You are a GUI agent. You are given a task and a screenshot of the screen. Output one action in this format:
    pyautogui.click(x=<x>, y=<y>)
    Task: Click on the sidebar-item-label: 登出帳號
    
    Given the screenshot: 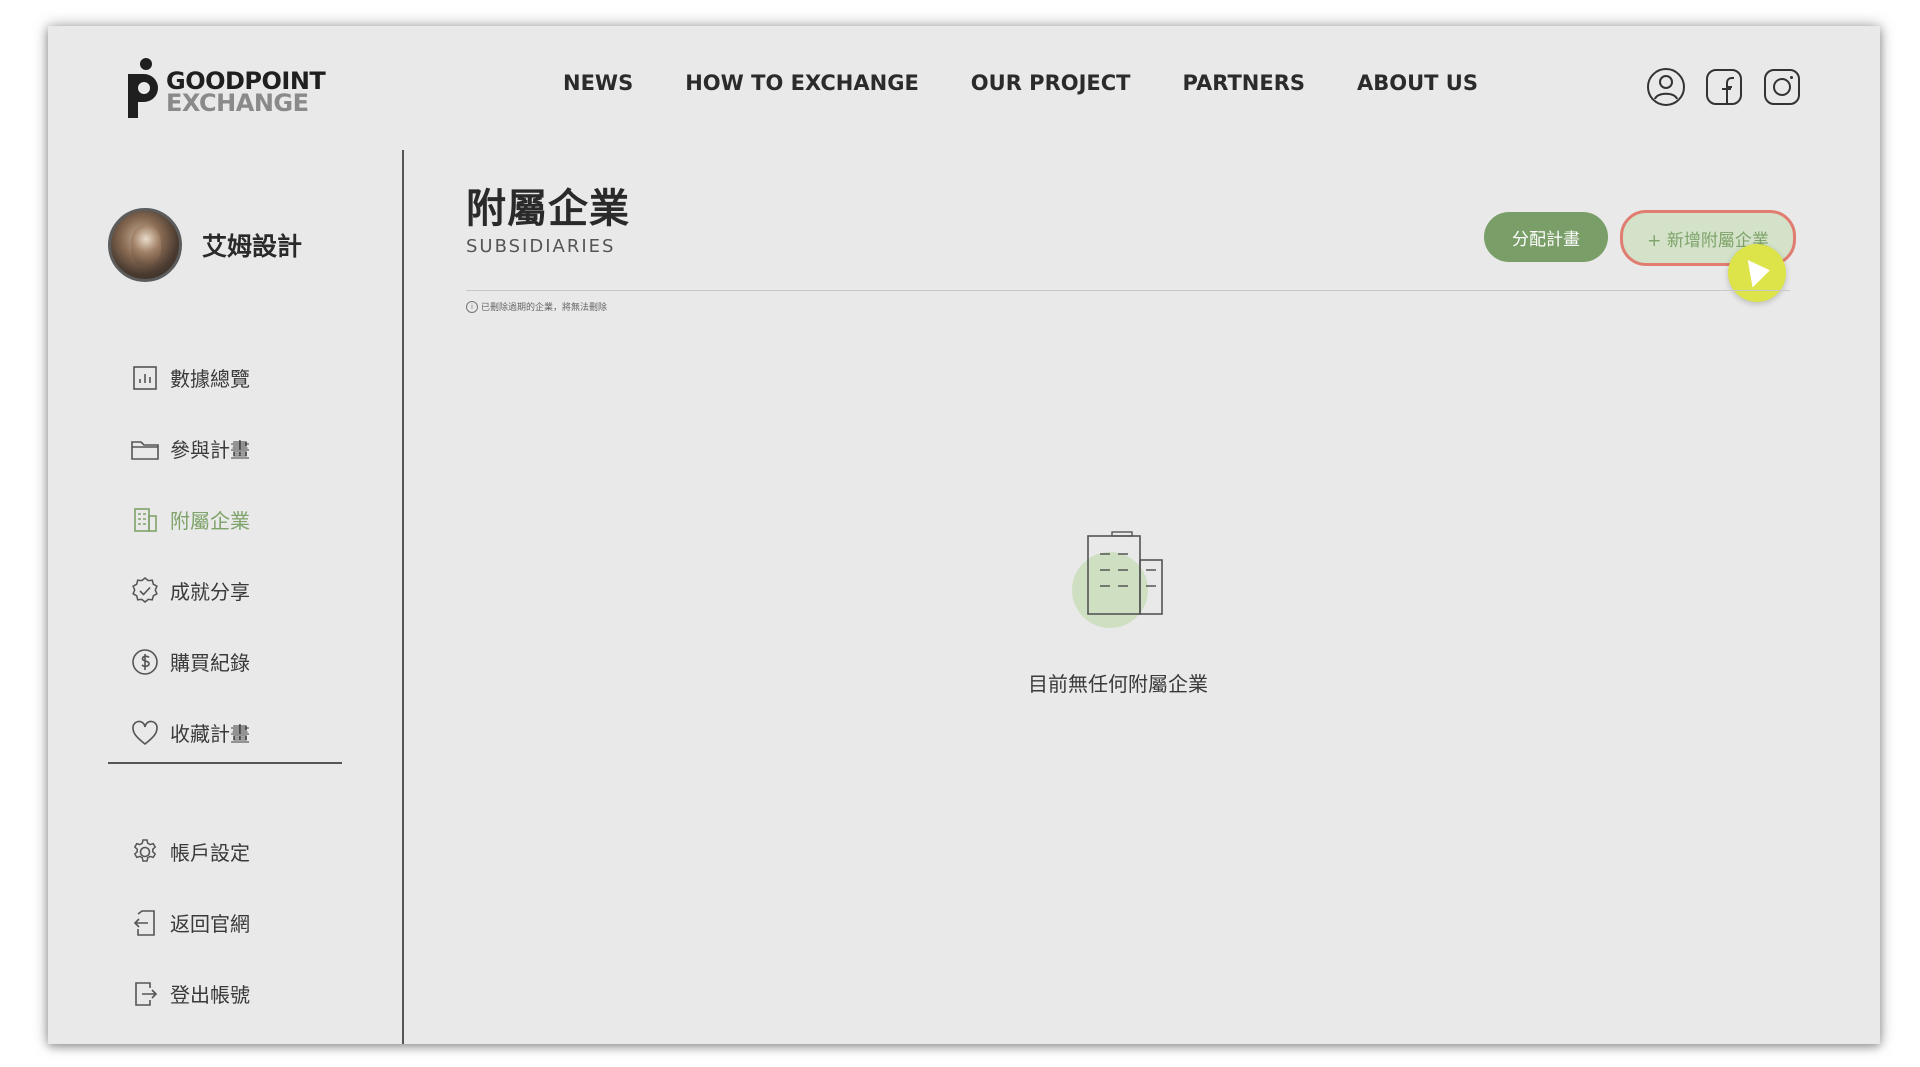 What is the action you would take?
    pyautogui.click(x=210, y=995)
    